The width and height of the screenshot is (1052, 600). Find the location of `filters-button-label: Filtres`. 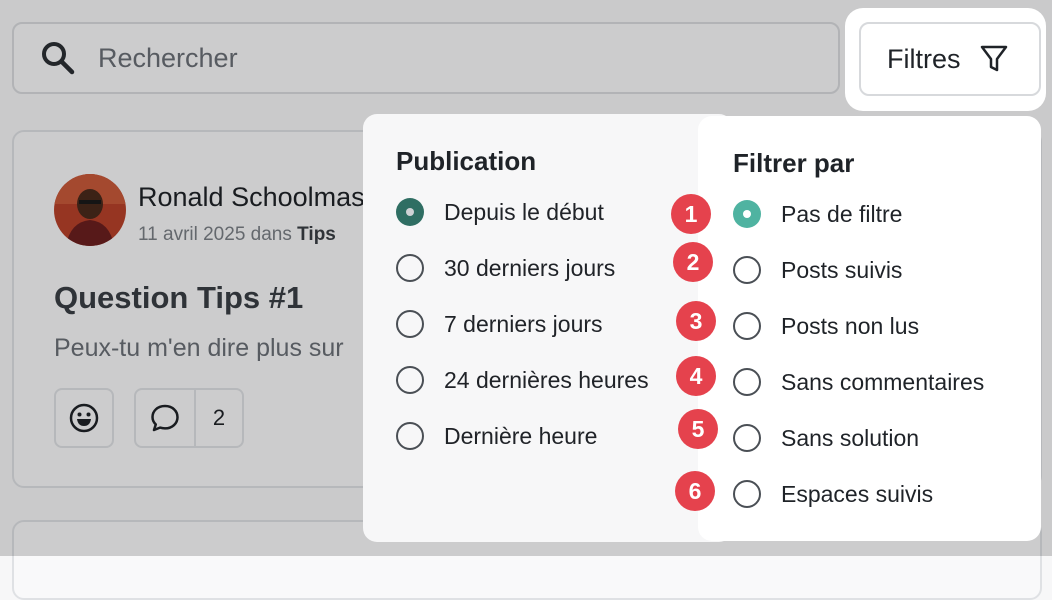

filters-button-label: Filtres is located at coordinates (924, 58).